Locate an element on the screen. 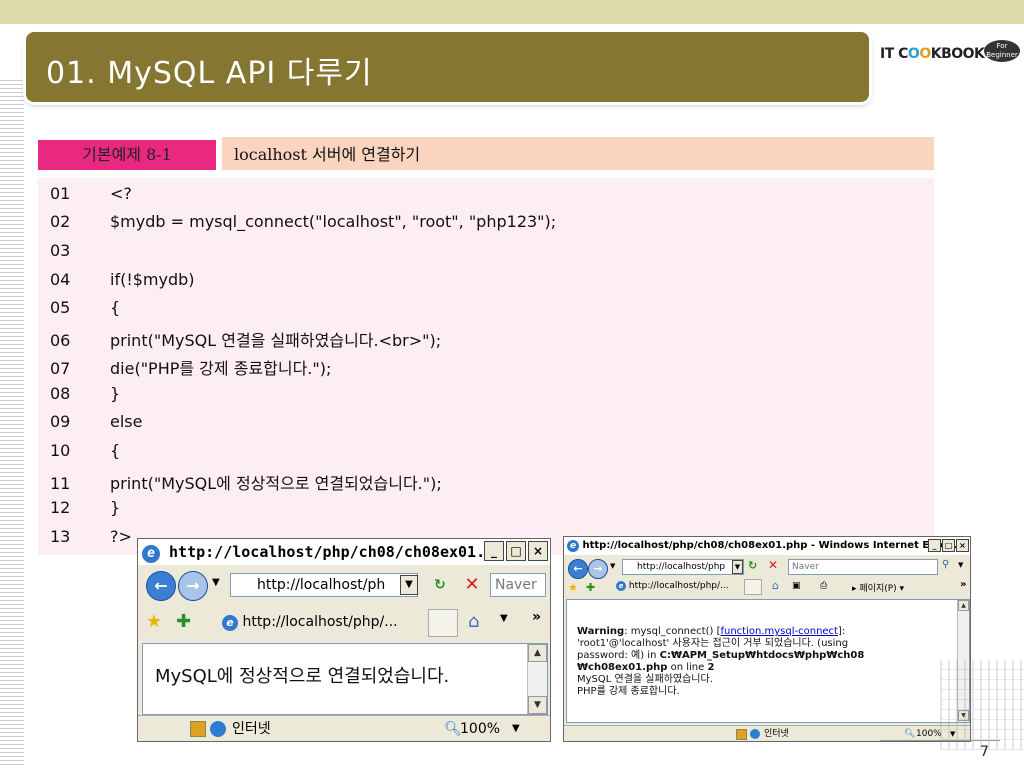  logo-badge: For Beginner is located at coordinates (1002, 51).